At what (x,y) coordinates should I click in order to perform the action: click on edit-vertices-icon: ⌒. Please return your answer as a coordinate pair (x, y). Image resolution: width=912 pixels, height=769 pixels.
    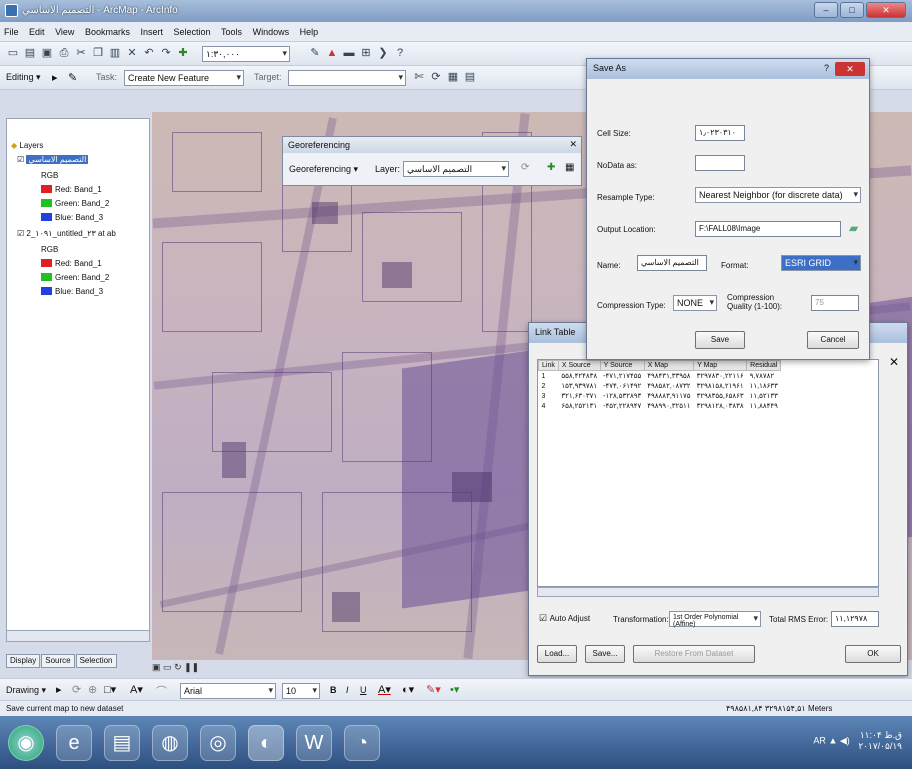
    Looking at the image, I should click on (161, 691).